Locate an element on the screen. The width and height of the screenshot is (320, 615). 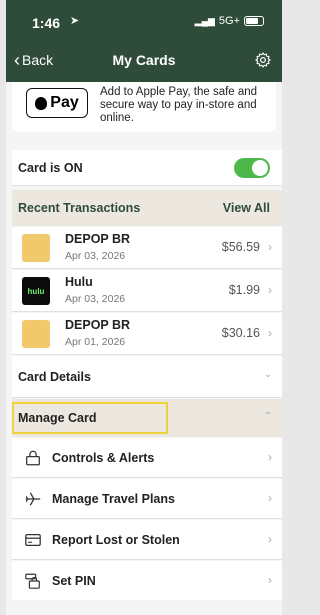
manage-item-label: Controls & Alerts is located at coordinates (103, 458).